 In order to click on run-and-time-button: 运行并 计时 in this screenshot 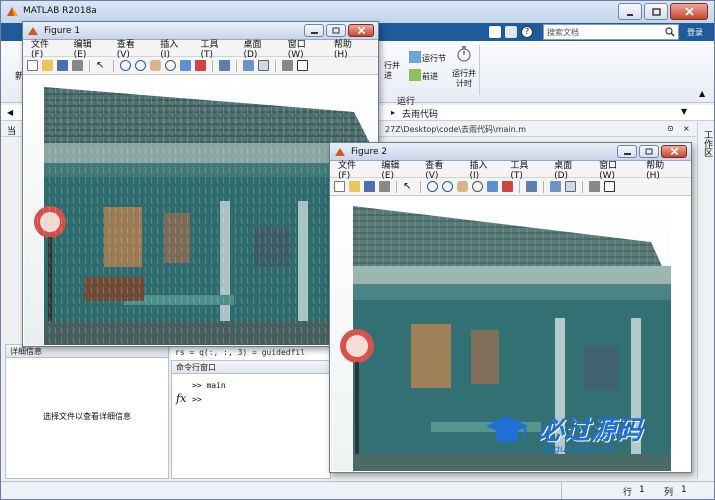, I will do `click(464, 79)`.